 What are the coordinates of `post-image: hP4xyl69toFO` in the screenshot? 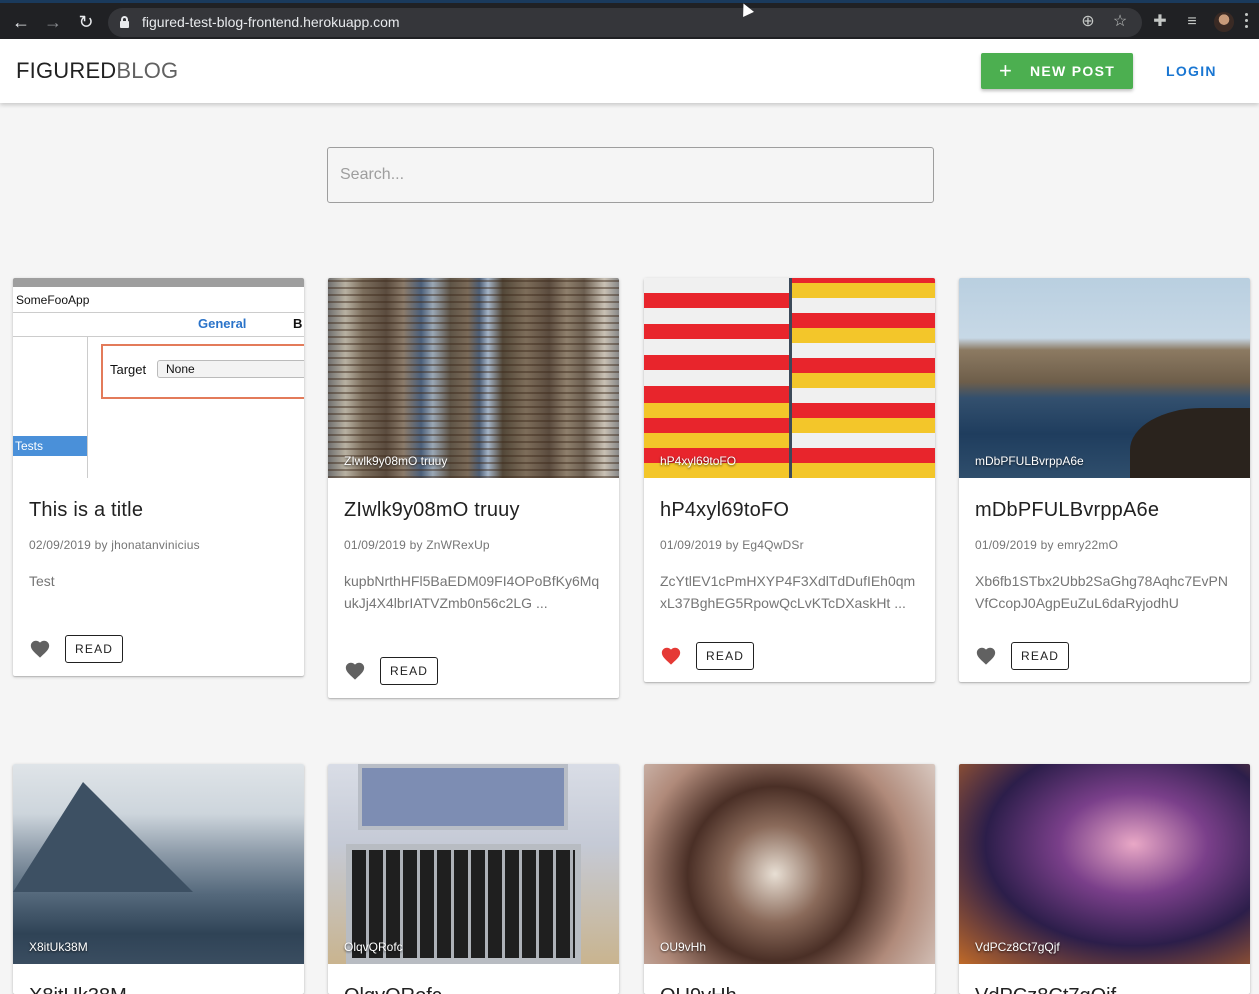 It's located at (789, 378).